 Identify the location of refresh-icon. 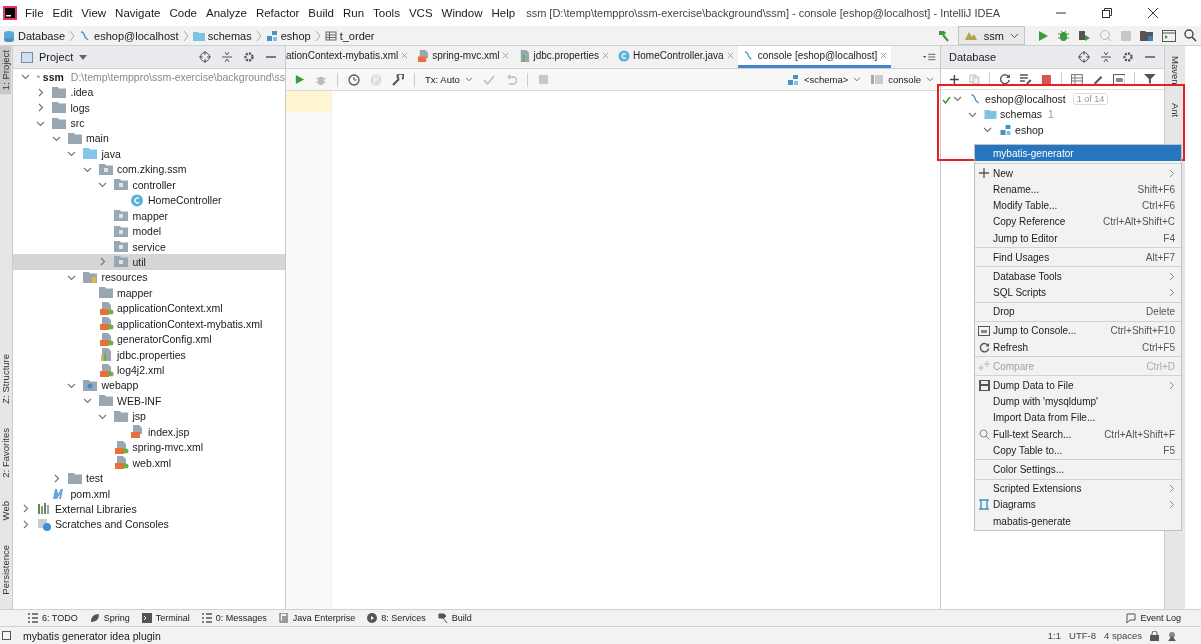
(1004, 79).